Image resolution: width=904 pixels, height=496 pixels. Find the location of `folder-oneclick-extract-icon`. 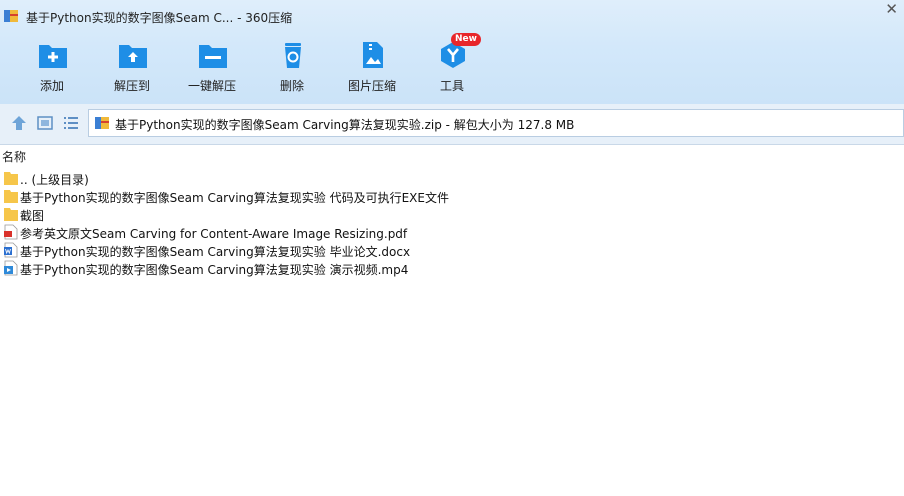

folder-oneclick-extract-icon is located at coordinates (213, 56).